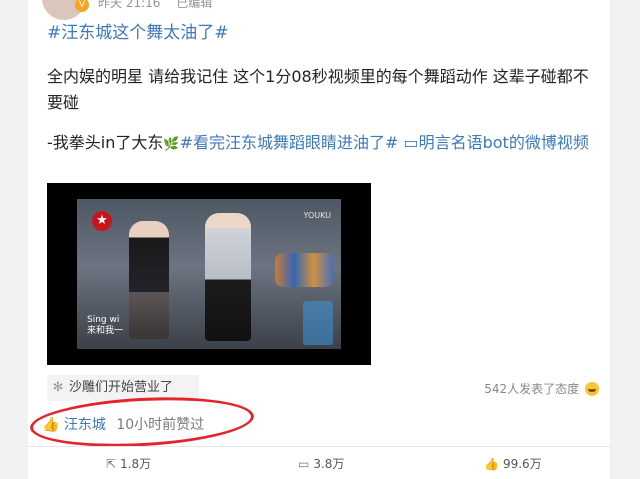 The width and height of the screenshot is (640, 479). I want to click on video-frame: ★ YOUKU Sing wi 来和我一, so click(209, 274).